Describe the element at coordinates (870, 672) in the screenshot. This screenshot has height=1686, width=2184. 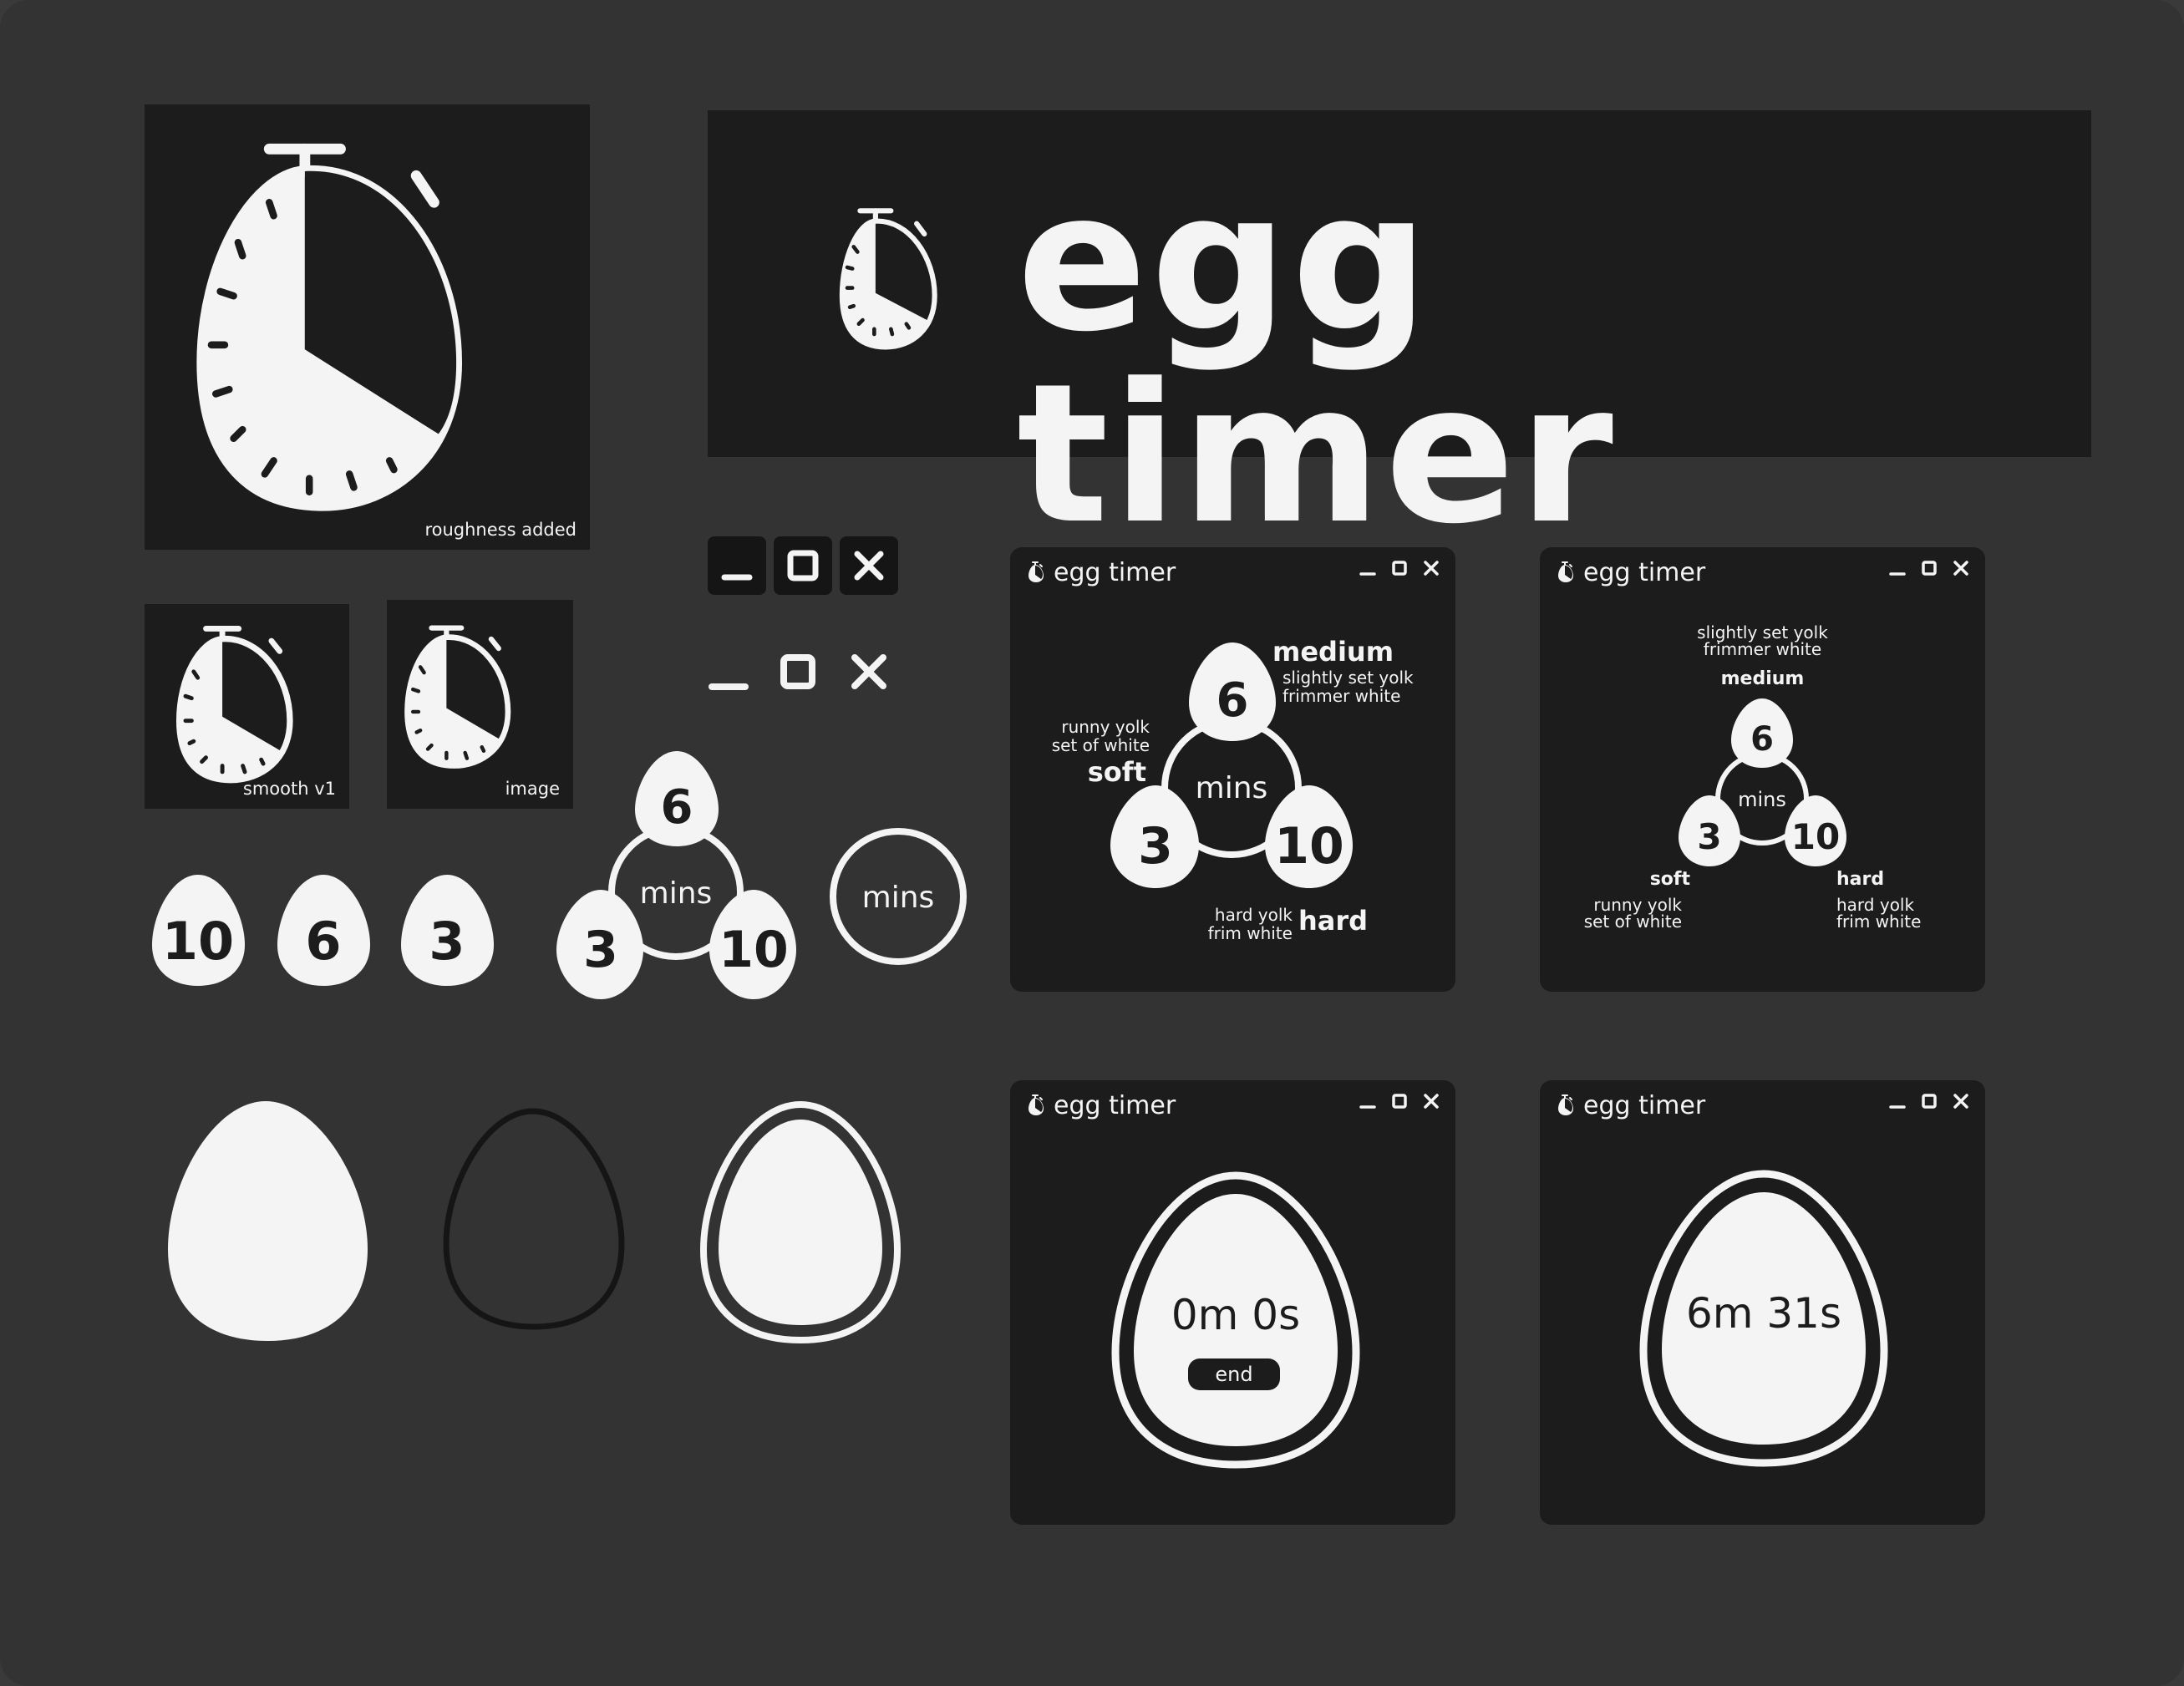
I see `close-button-bare` at that location.